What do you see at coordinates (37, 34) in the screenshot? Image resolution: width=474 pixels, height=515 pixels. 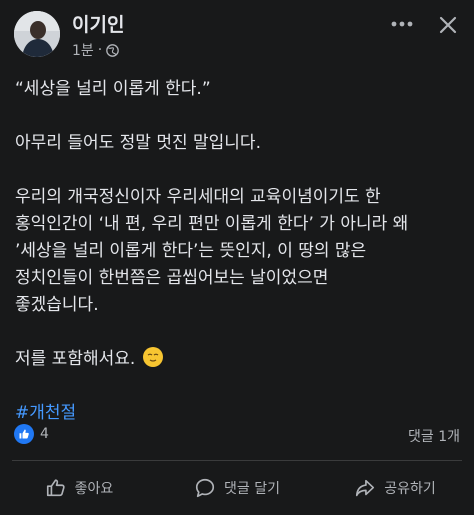 I see `avatar` at bounding box center [37, 34].